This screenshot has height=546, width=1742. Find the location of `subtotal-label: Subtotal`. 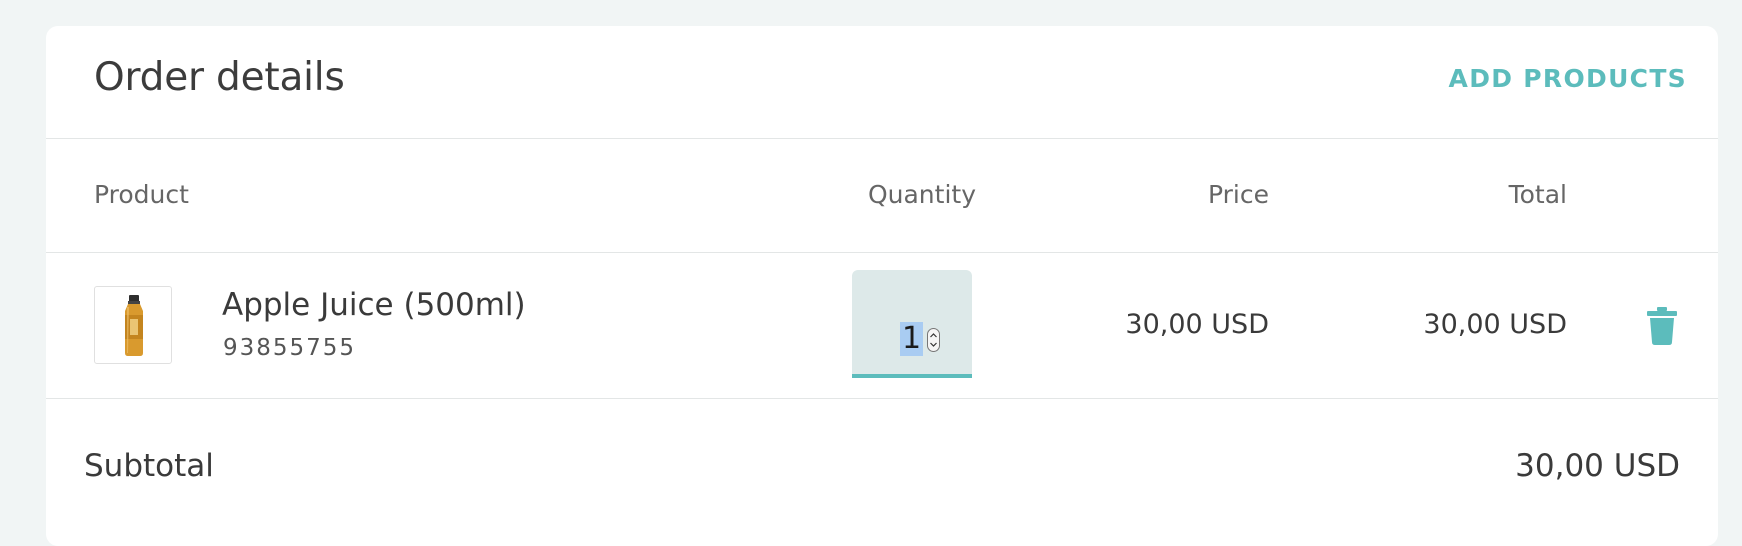

subtotal-label: Subtotal is located at coordinates (149, 466).